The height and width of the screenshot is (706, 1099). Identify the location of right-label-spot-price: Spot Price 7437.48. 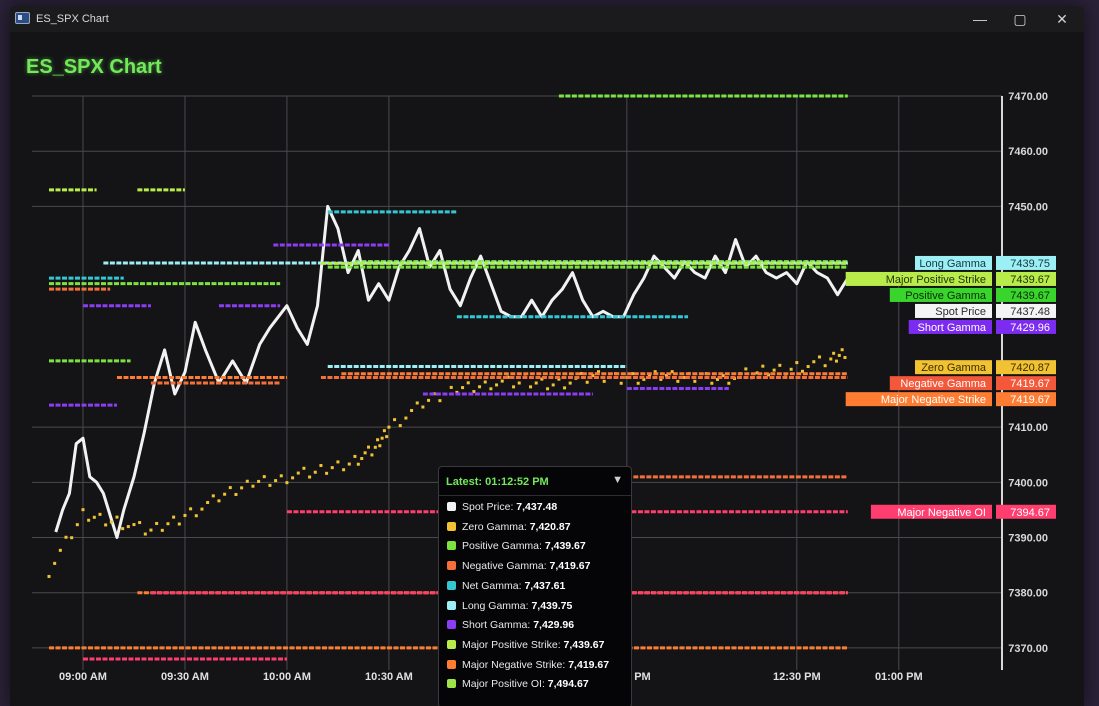
(985, 310).